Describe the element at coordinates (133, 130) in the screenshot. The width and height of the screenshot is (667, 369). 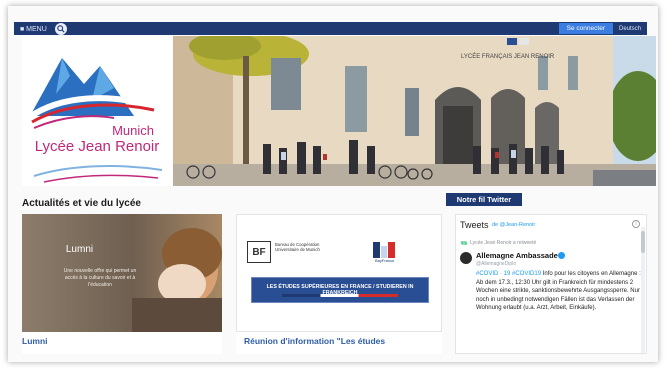
I see `logo-city-text: Munich` at that location.